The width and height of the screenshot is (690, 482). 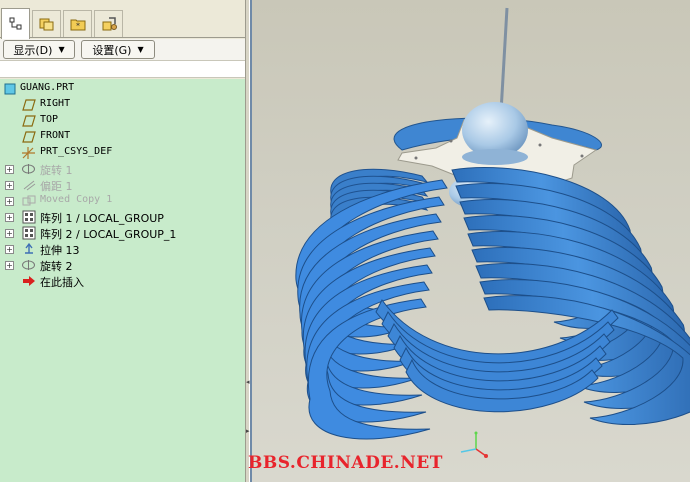 I want to click on tree-item: RIGHT, so click(x=122, y=105).